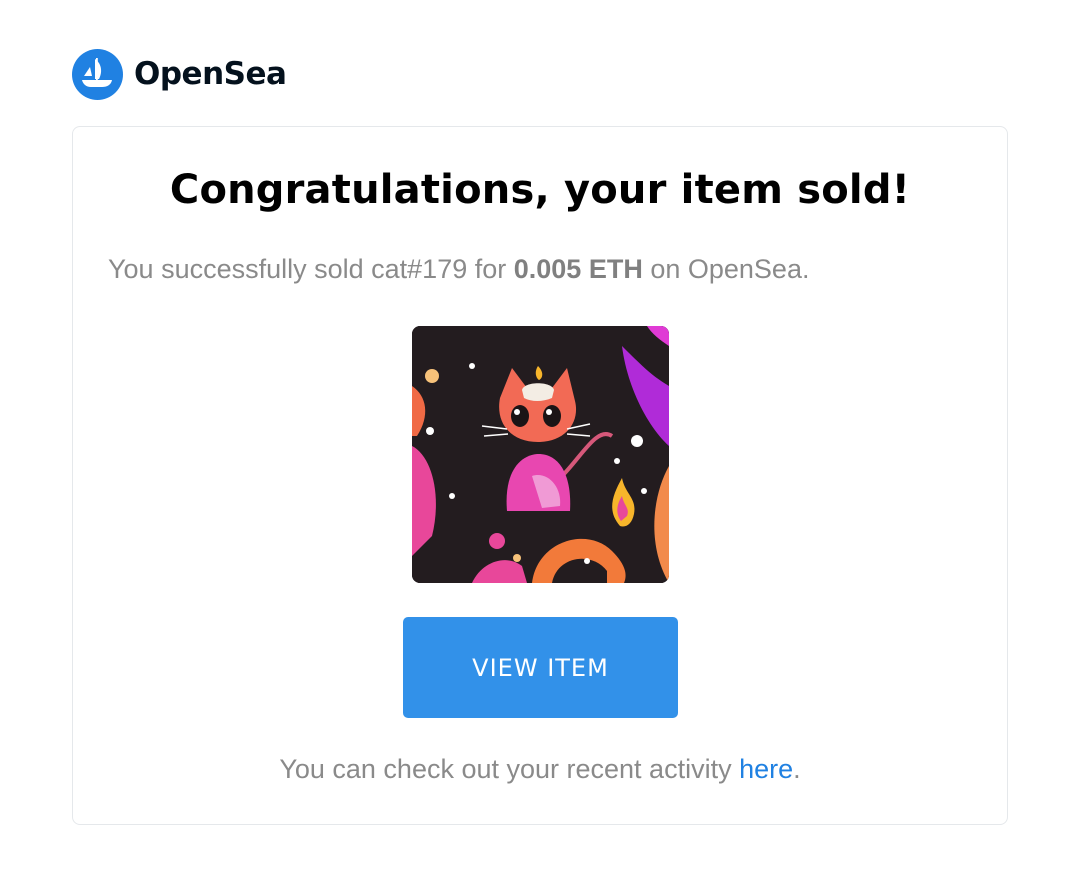  What do you see at coordinates (210, 74) in the screenshot?
I see `brand-name: OpenSea` at bounding box center [210, 74].